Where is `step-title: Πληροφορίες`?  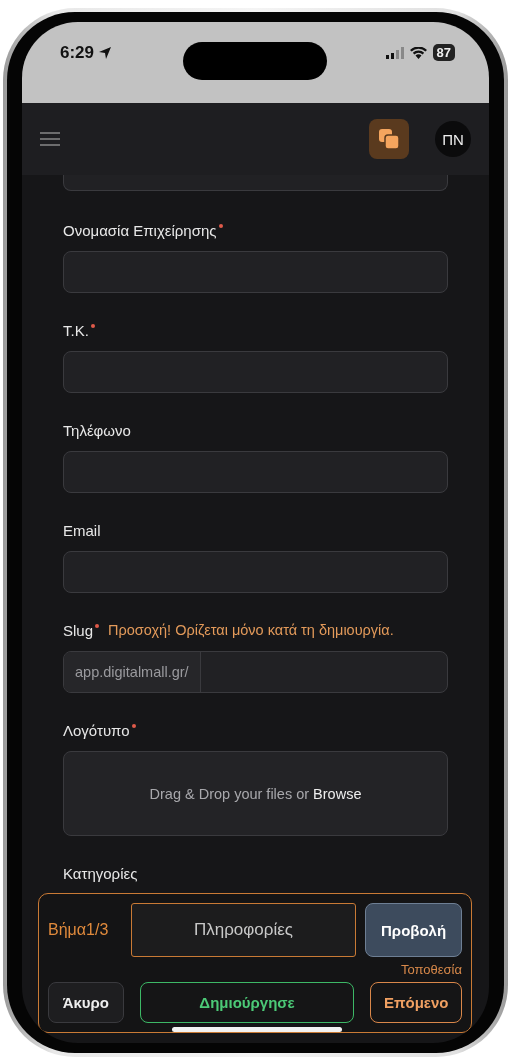 step-title: Πληροφορίες is located at coordinates (243, 930).